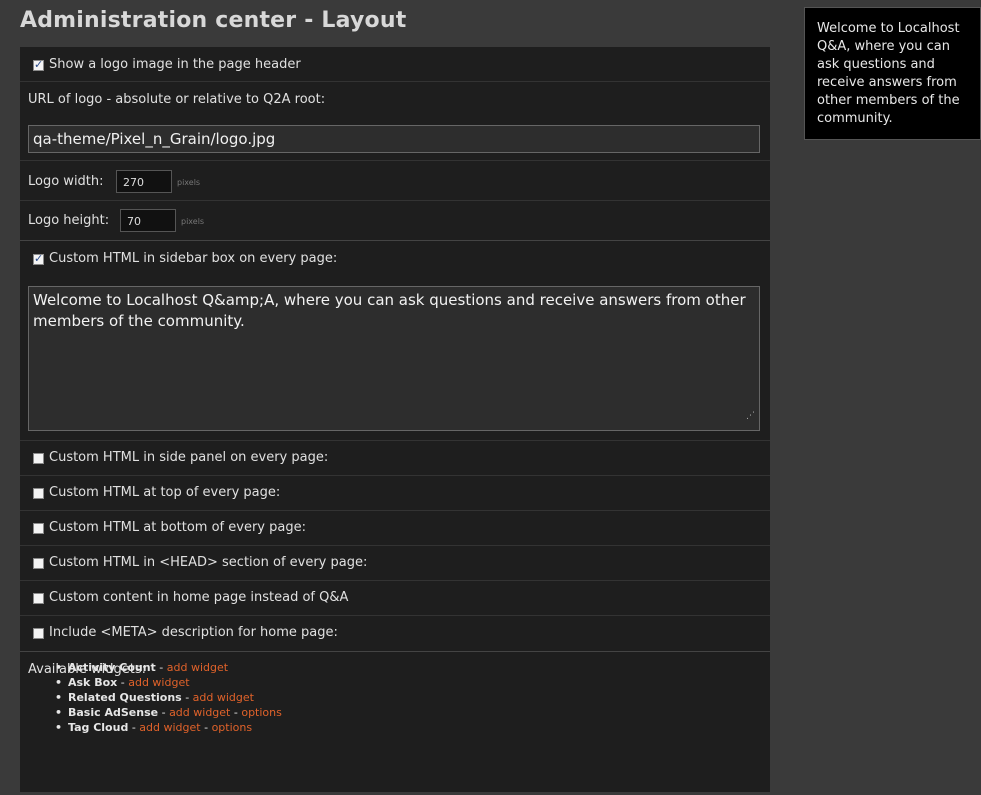  Describe the element at coordinates (38, 493) in the screenshot. I see `top-html-checkbox` at that location.